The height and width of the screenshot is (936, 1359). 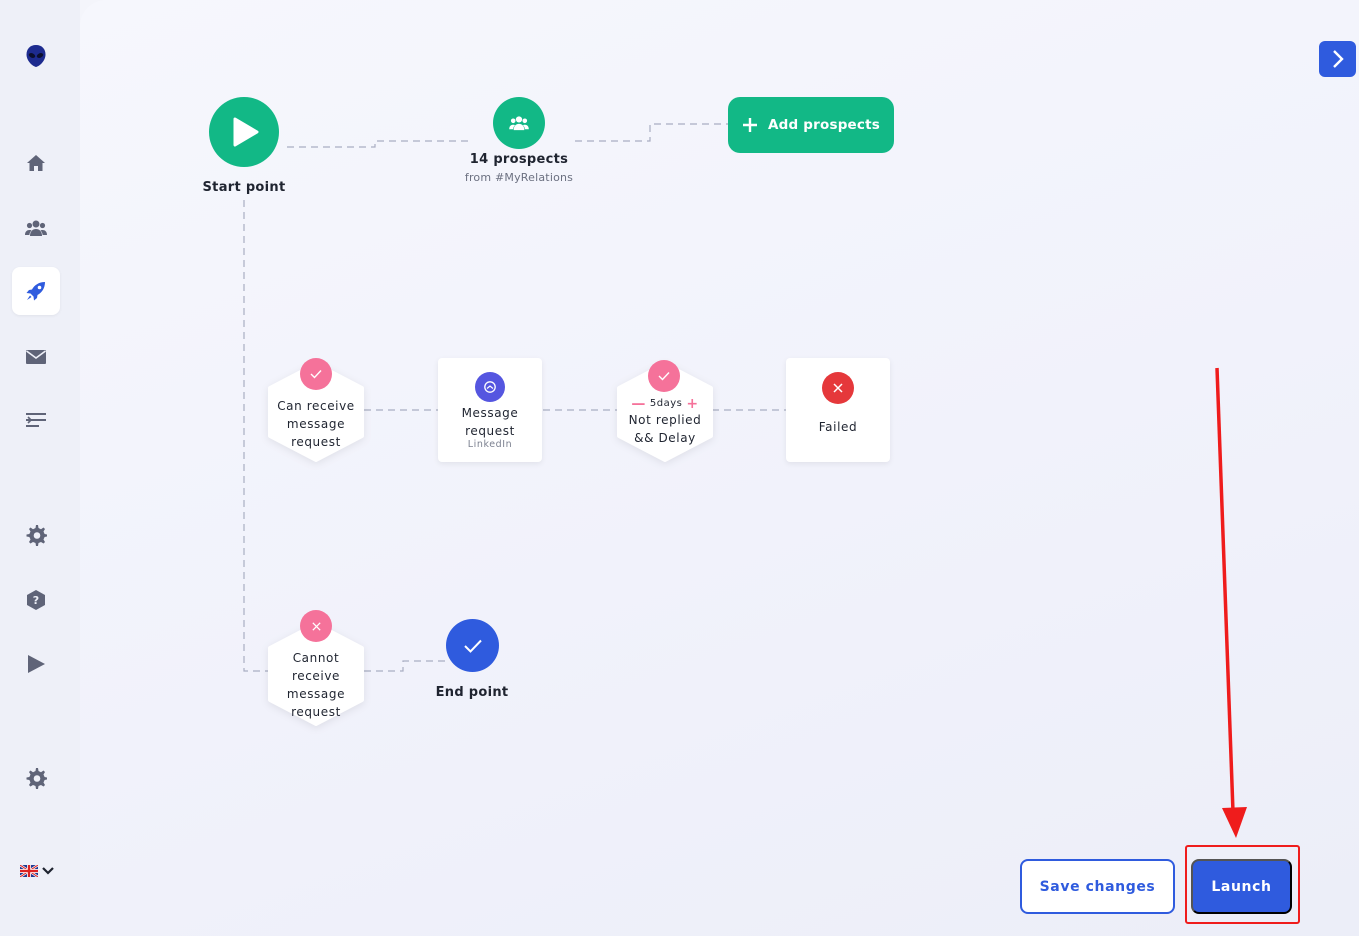 What do you see at coordinates (29, 871) in the screenshot?
I see `uk-flag-icon` at bounding box center [29, 871].